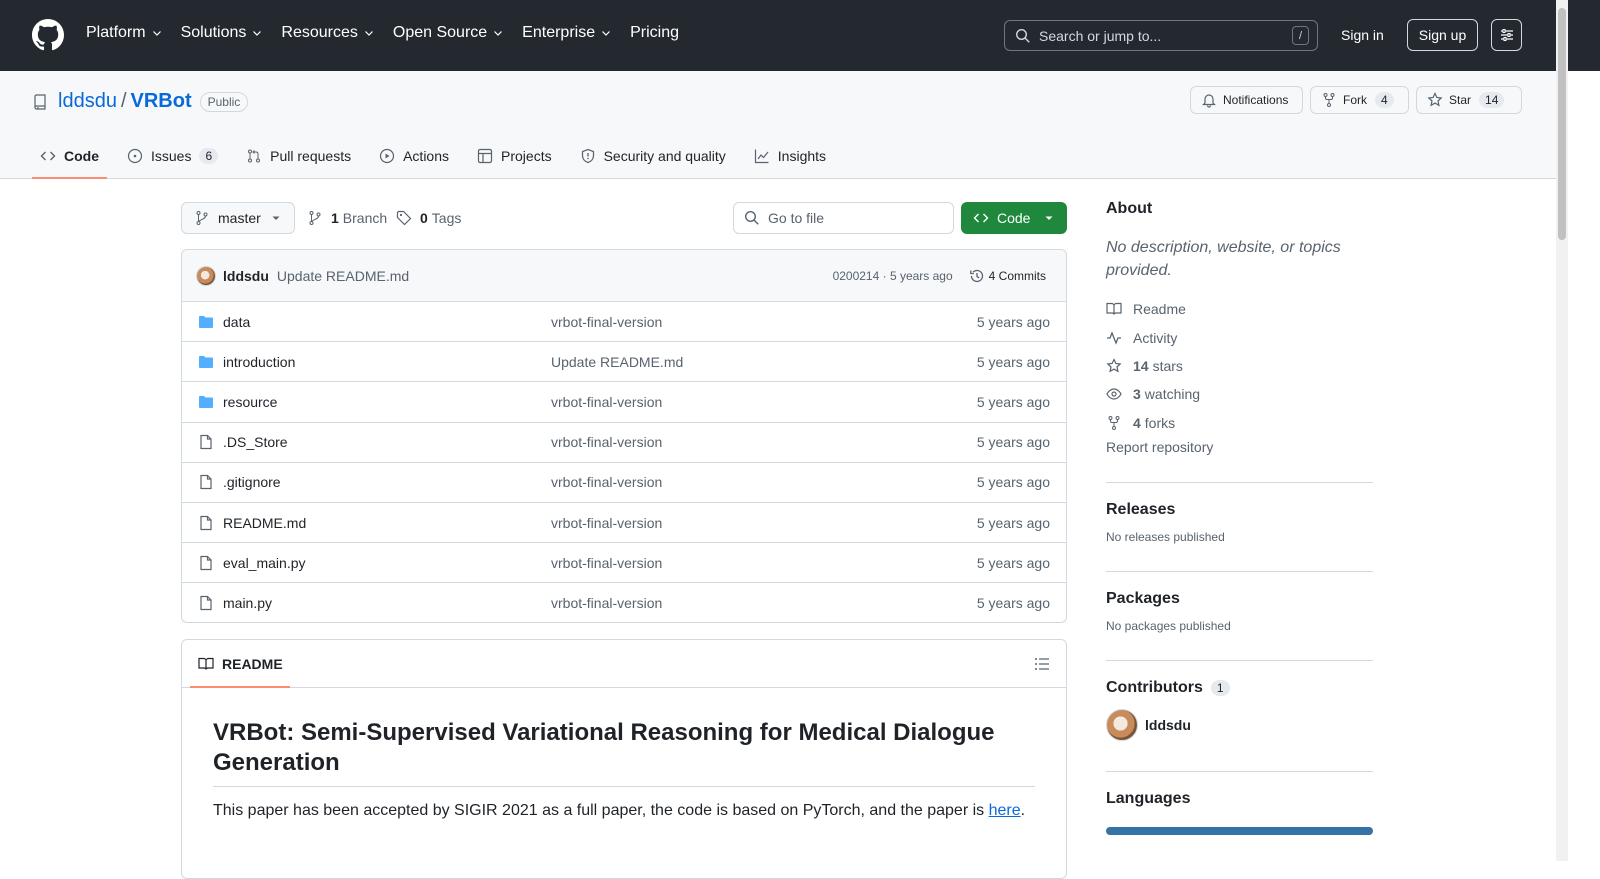  I want to click on commit-message: Update README.md, so click(343, 276).